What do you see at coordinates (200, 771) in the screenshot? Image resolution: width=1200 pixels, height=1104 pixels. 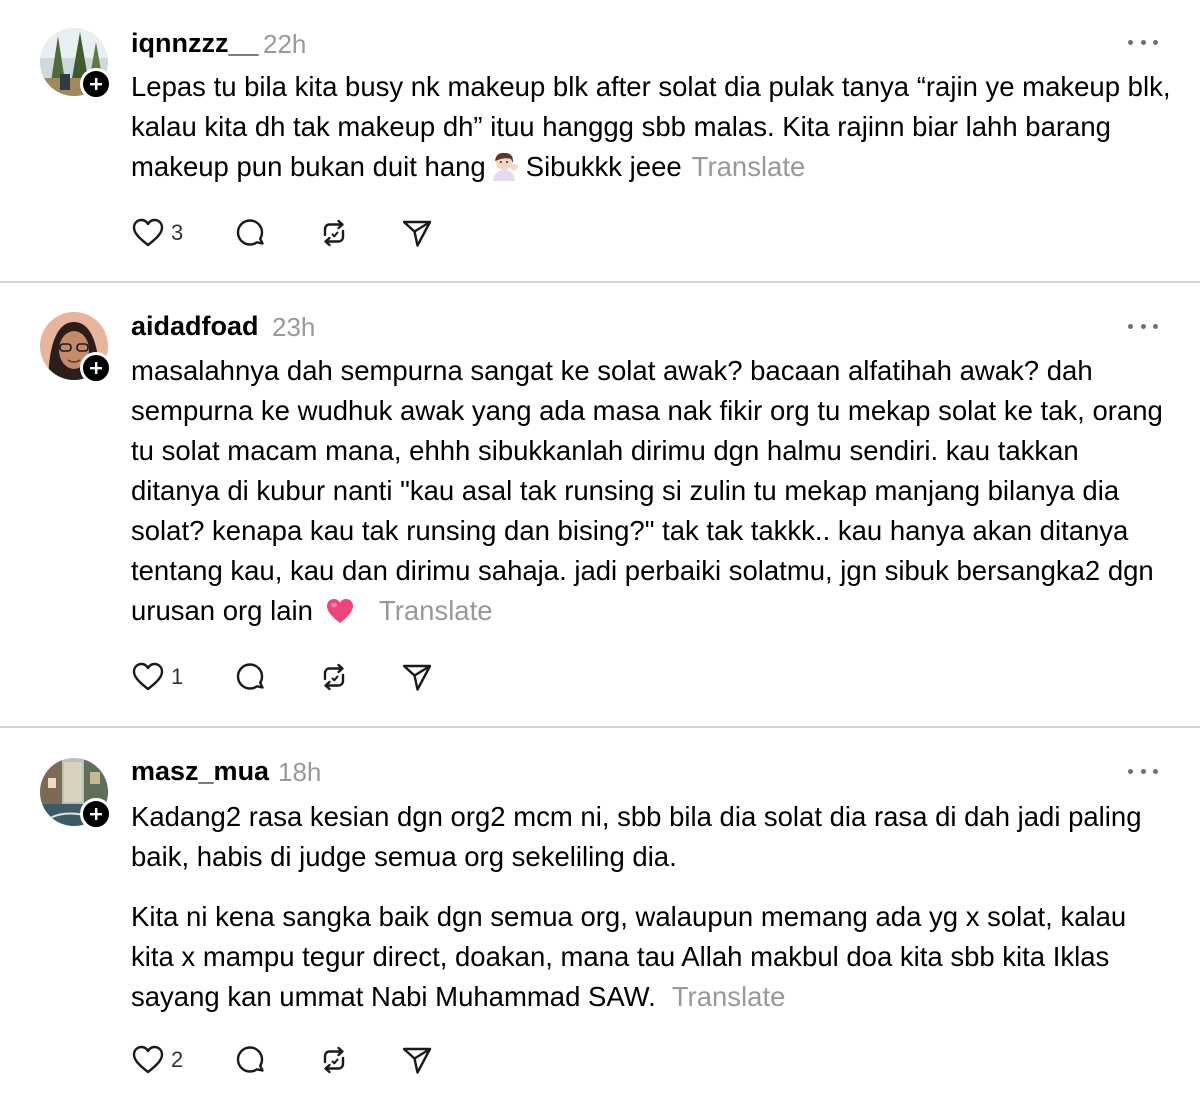 I see `username: masz_mua` at bounding box center [200, 771].